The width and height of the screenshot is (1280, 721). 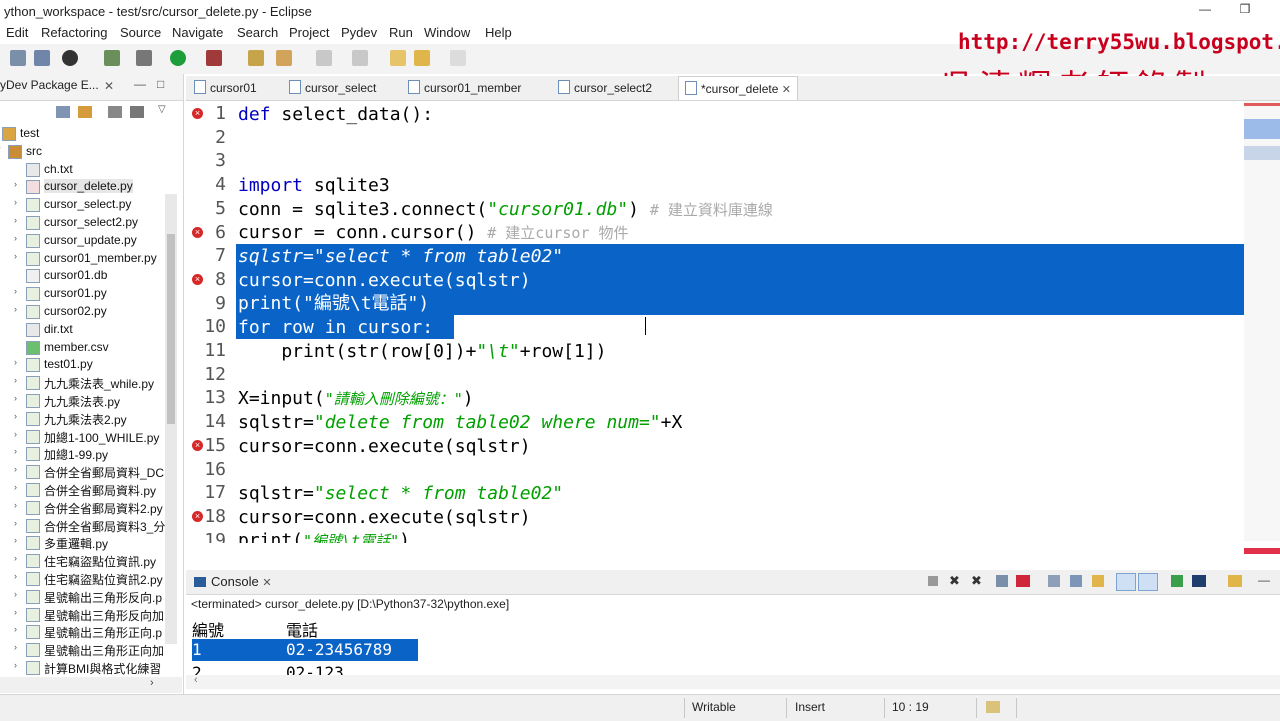 I want to click on menu-search: Search, so click(x=257, y=32).